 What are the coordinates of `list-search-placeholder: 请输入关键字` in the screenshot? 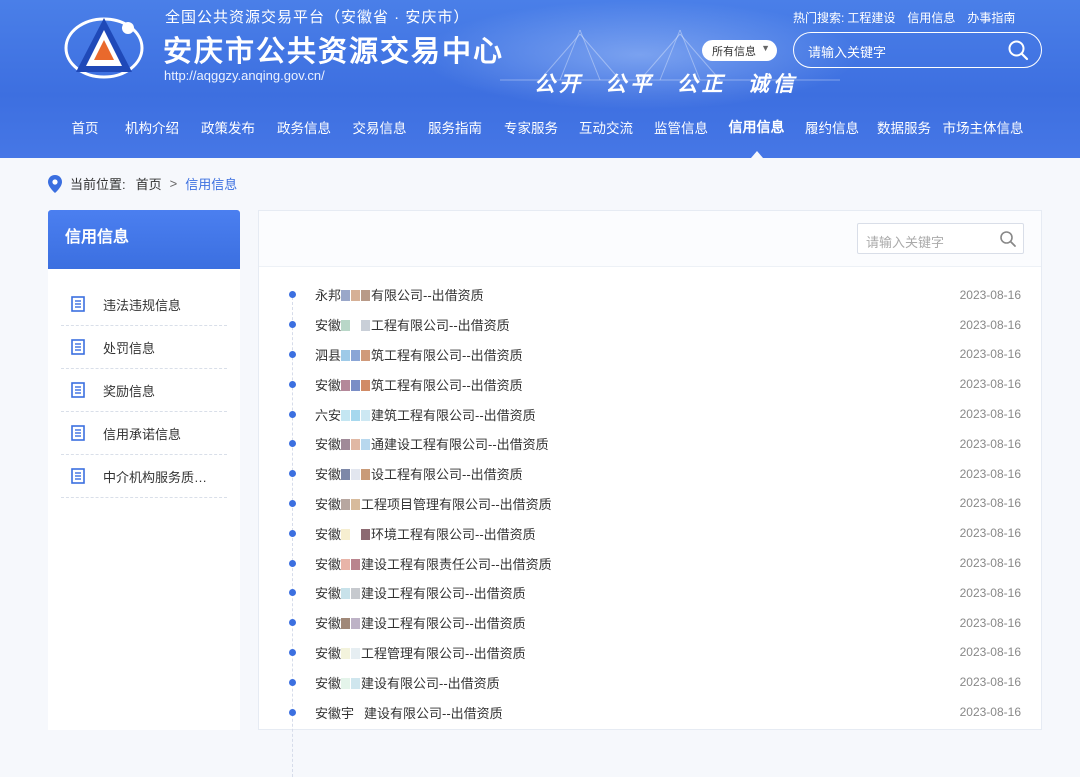 It's located at (905, 242).